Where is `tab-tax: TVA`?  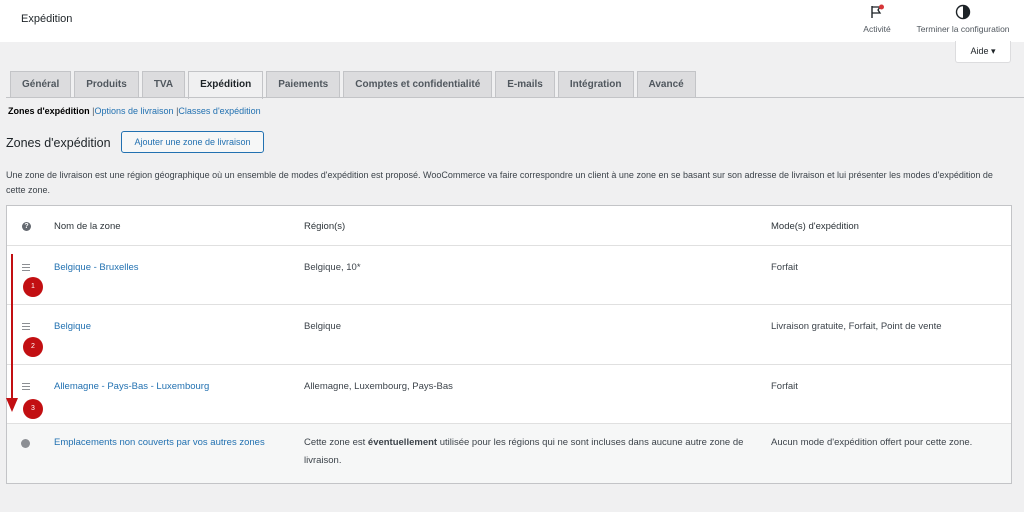 tab-tax: TVA is located at coordinates (163, 84).